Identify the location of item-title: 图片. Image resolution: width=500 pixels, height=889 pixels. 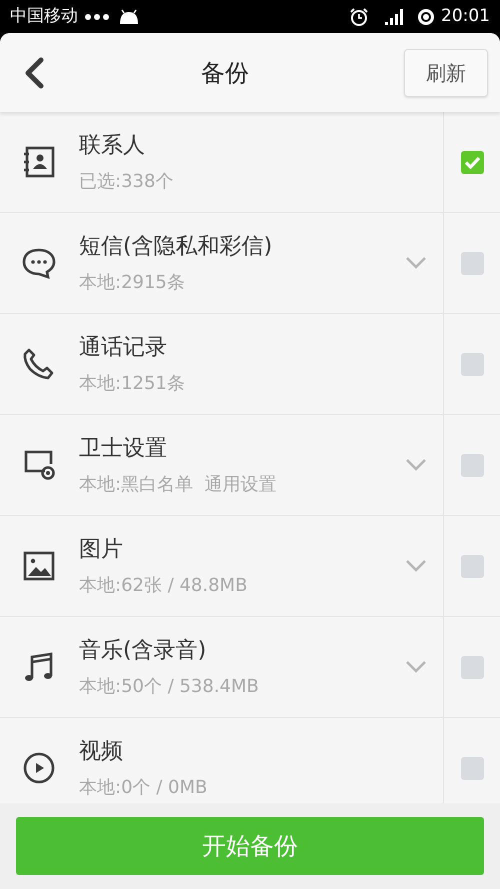
(101, 550).